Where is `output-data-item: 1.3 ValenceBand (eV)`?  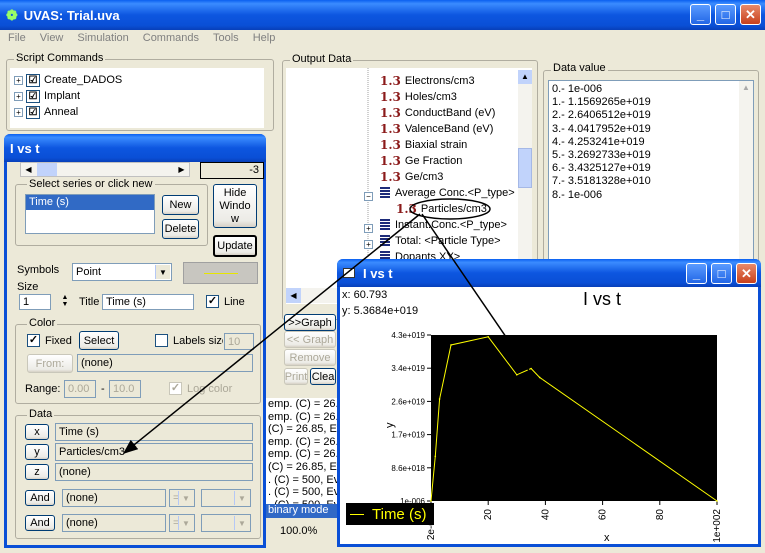 output-data-item: 1.3 ValenceBand (eV) is located at coordinates (436, 129).